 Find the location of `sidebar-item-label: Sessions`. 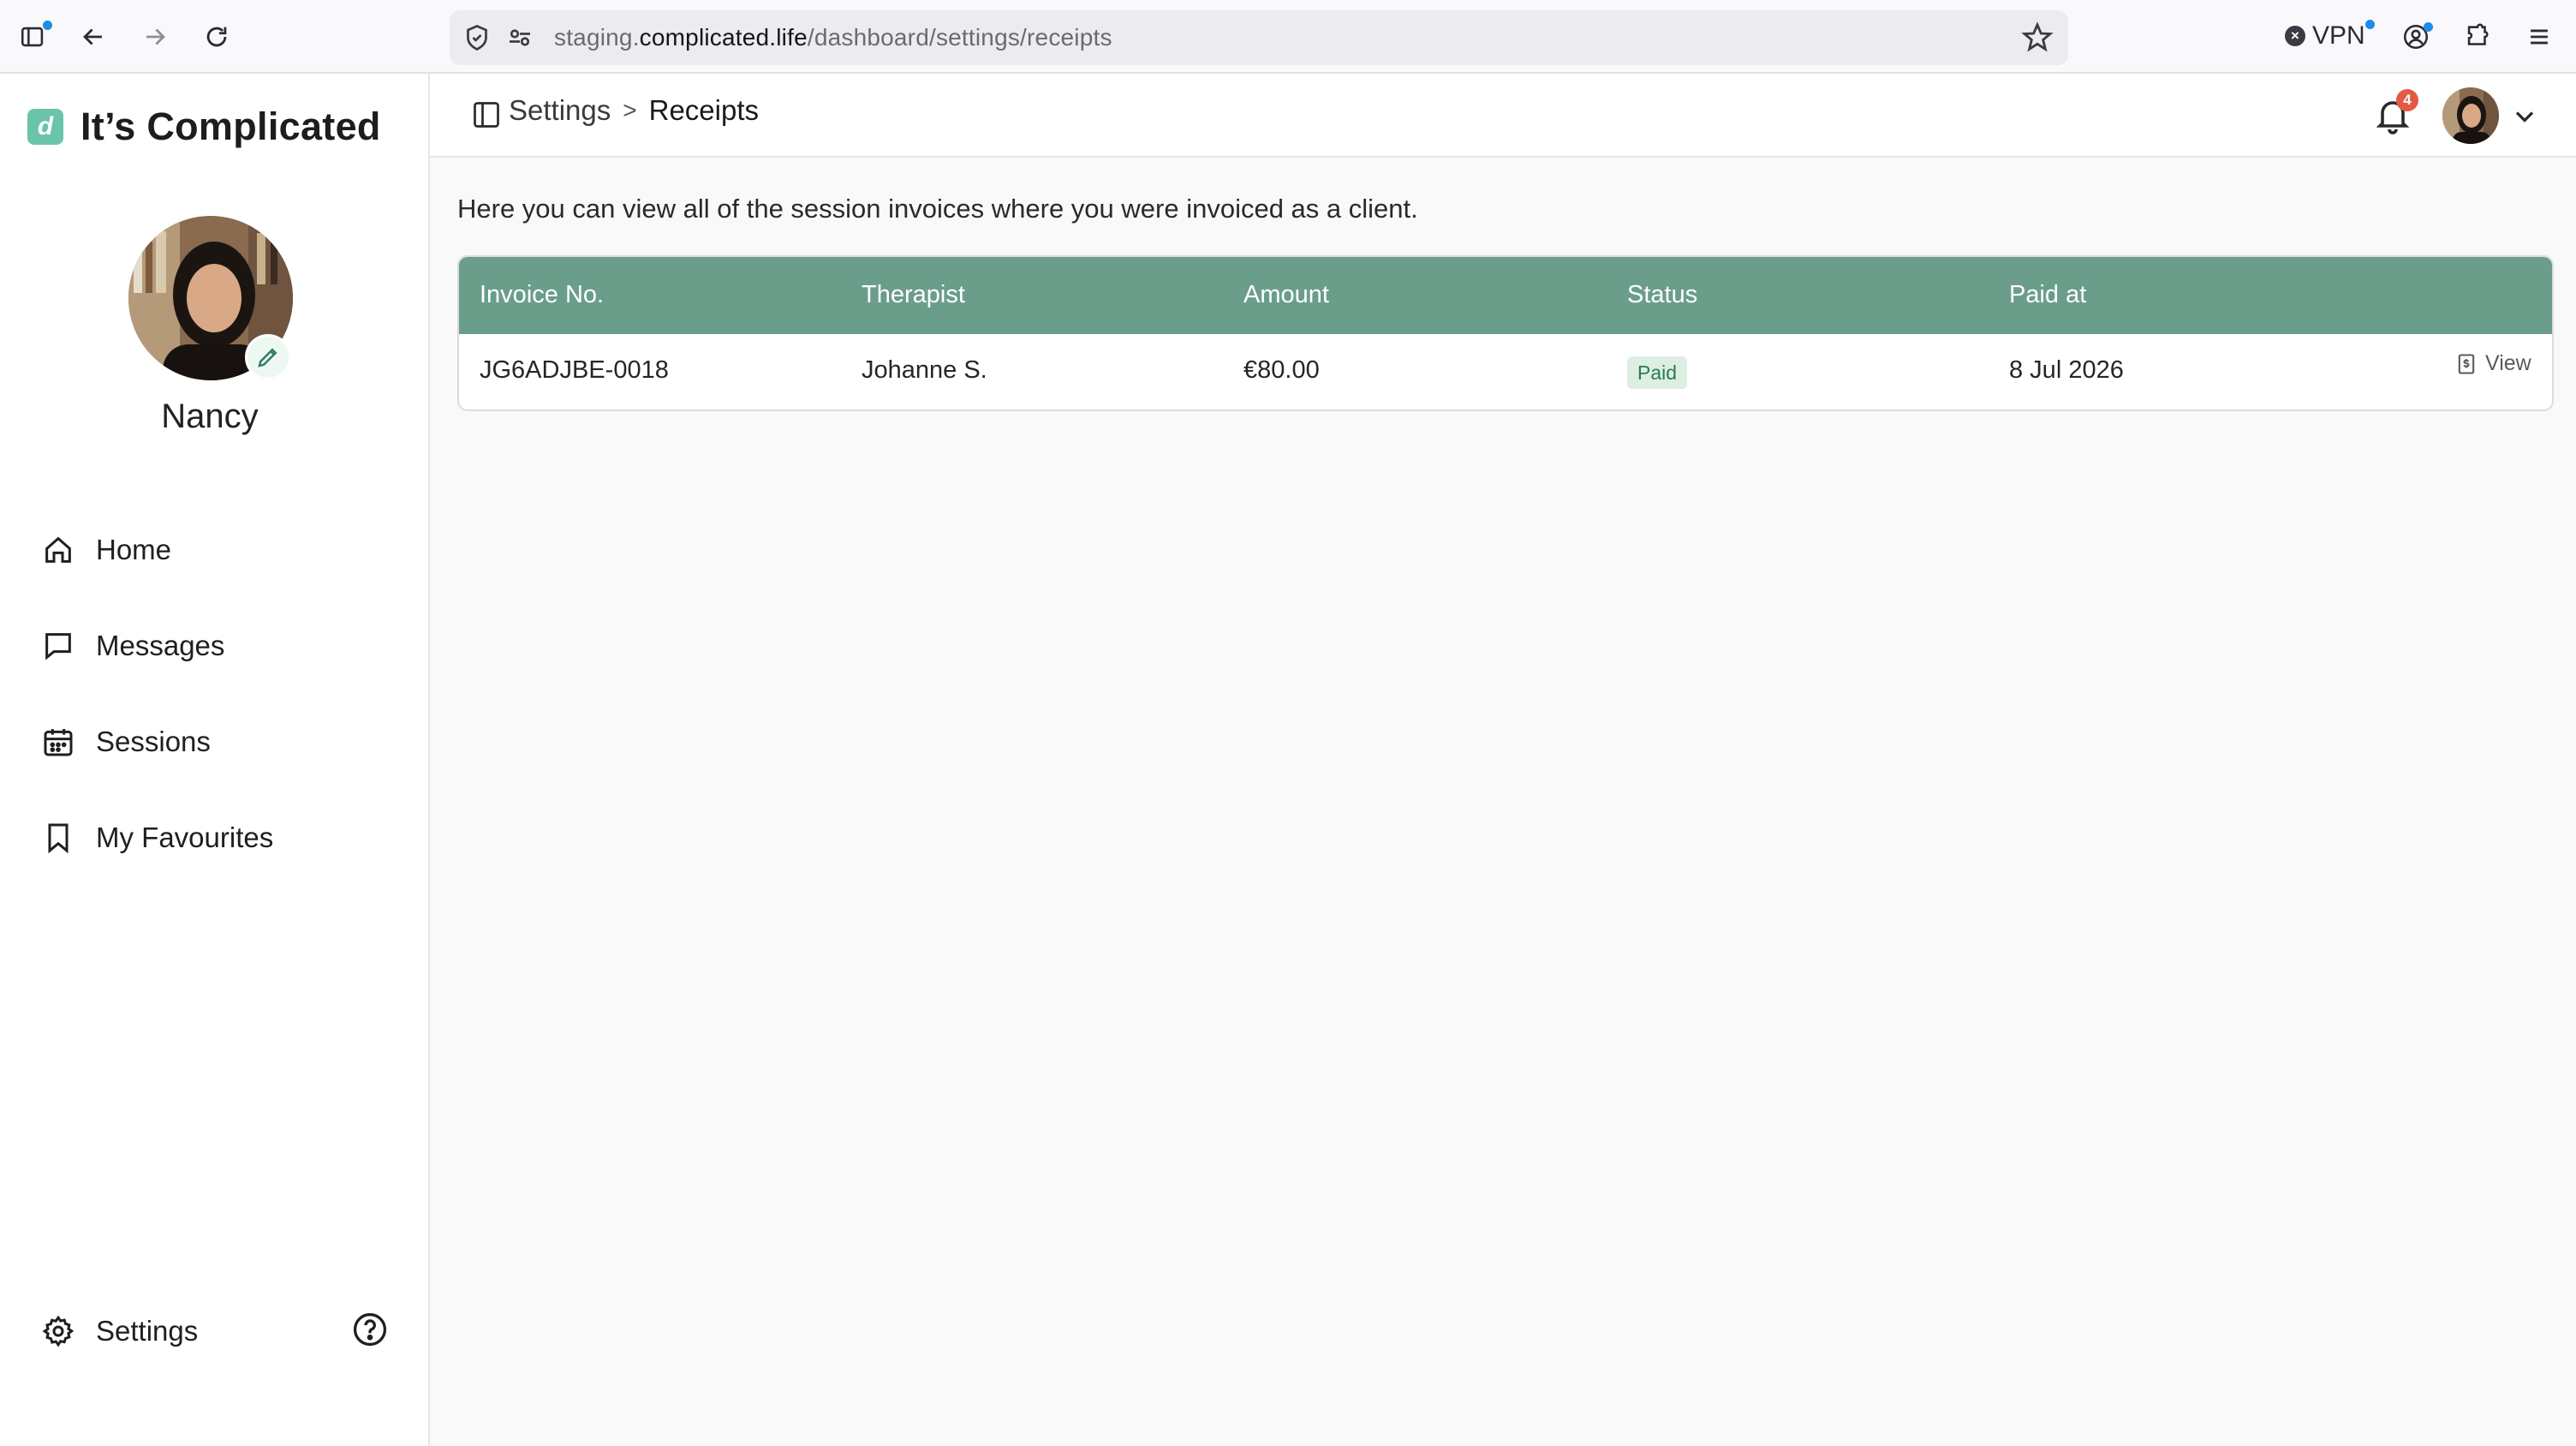

sidebar-item-label: Sessions is located at coordinates (153, 742).